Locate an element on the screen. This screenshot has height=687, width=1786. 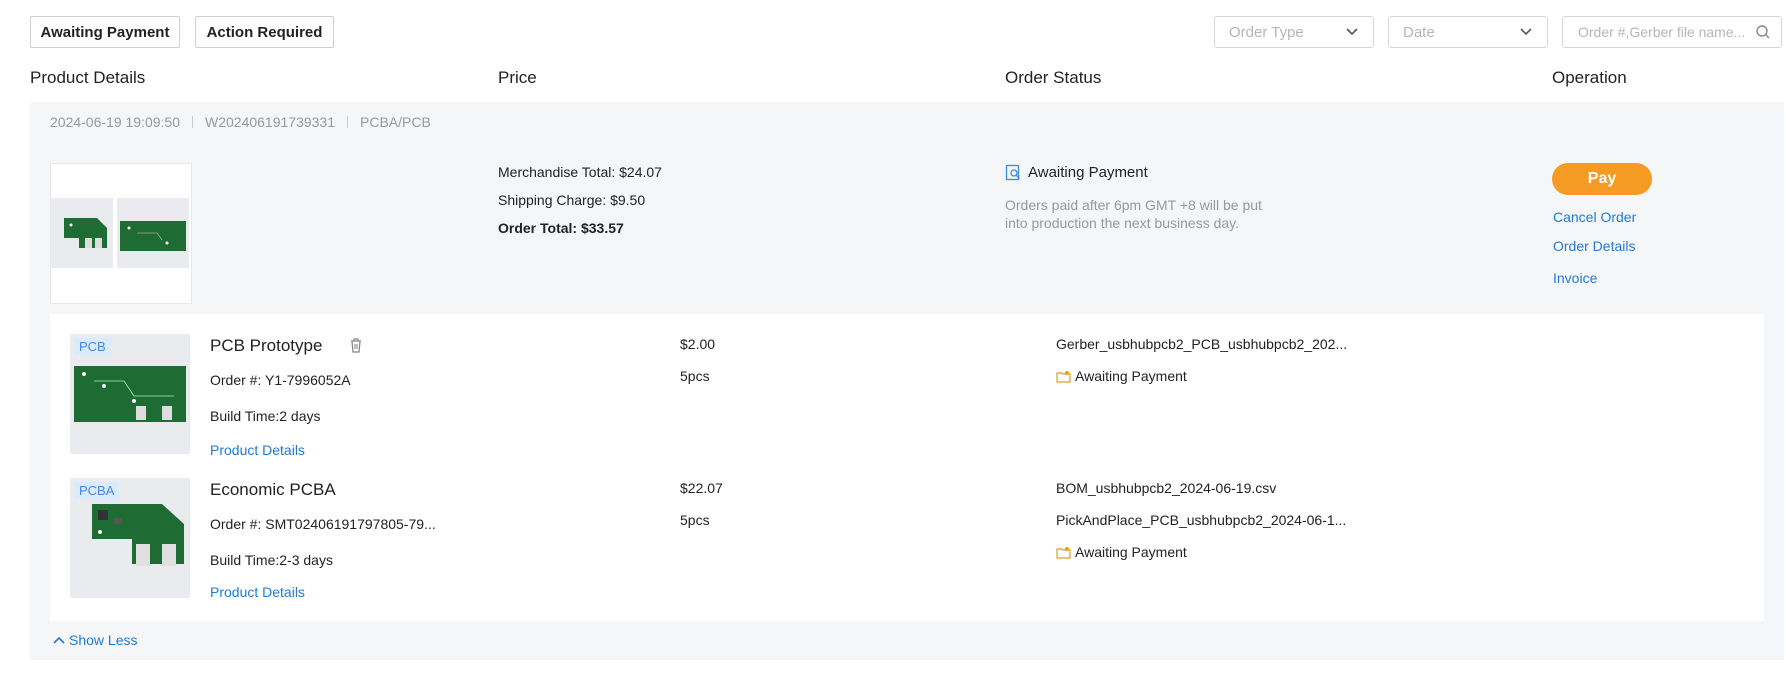
status-note-line2: into production the next business day. is located at coordinates (1122, 223).